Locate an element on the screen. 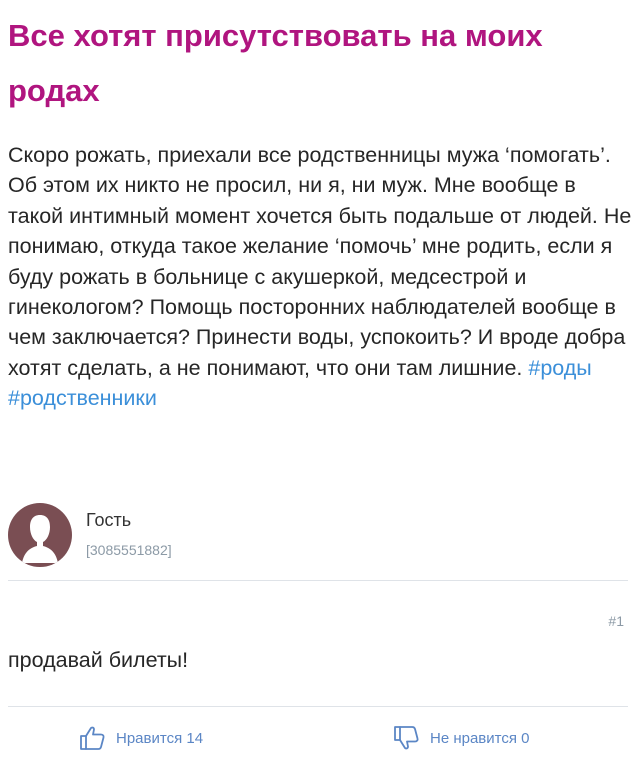  thumbs-up-icon is located at coordinates (92, 738).